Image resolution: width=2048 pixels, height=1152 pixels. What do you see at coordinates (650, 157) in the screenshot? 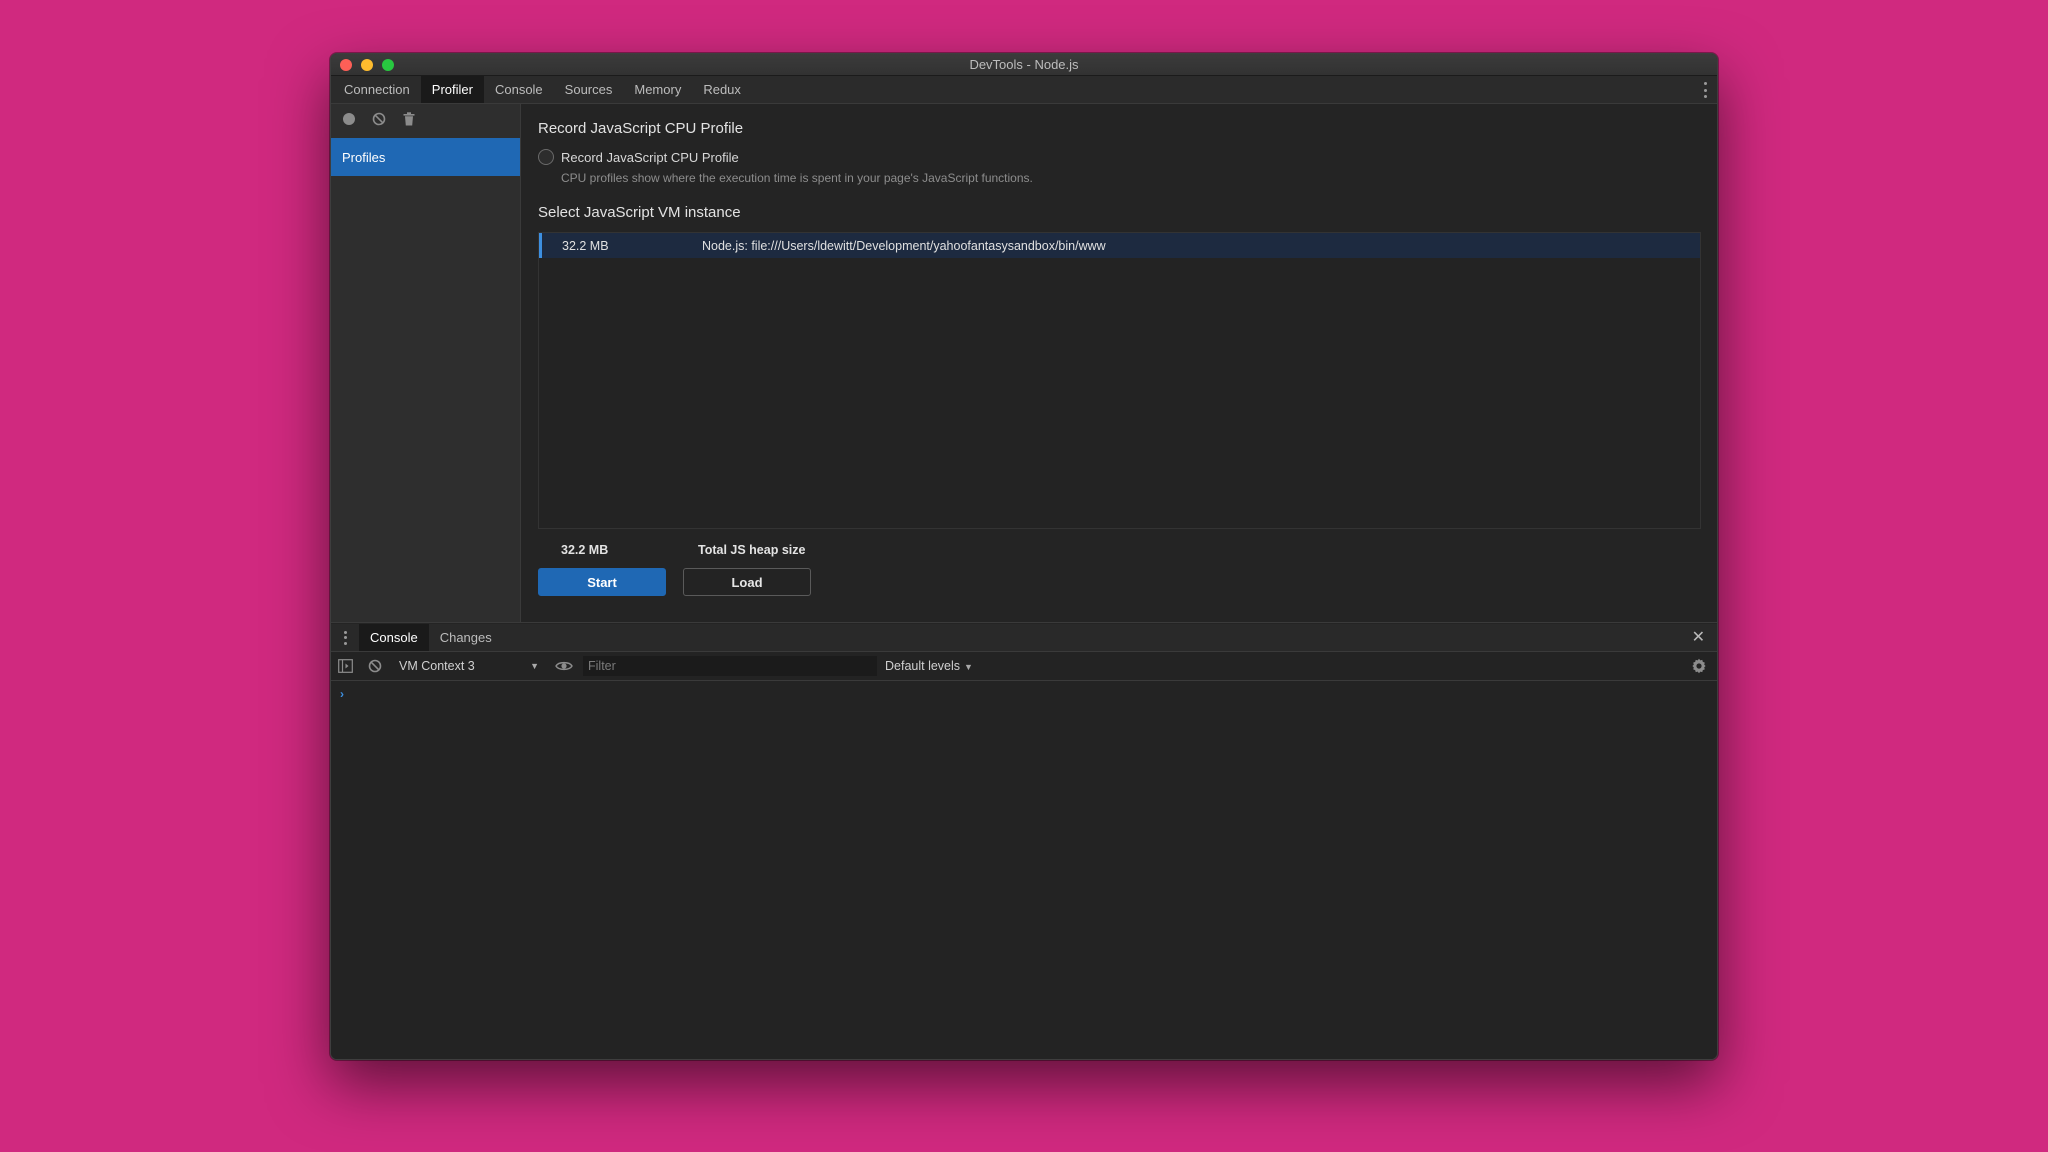
I see `cpu-profile-label: Record JavaScript CPU Profile` at bounding box center [650, 157].